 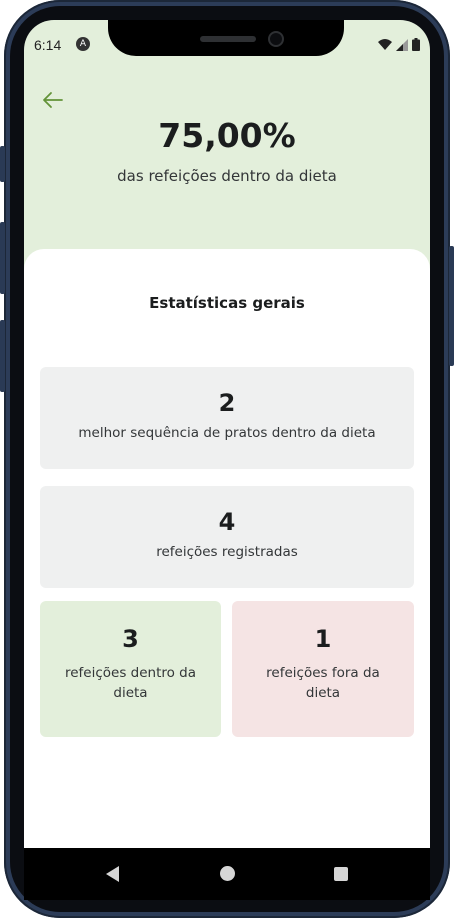 I want to click on nav-home-icon, so click(x=227, y=873).